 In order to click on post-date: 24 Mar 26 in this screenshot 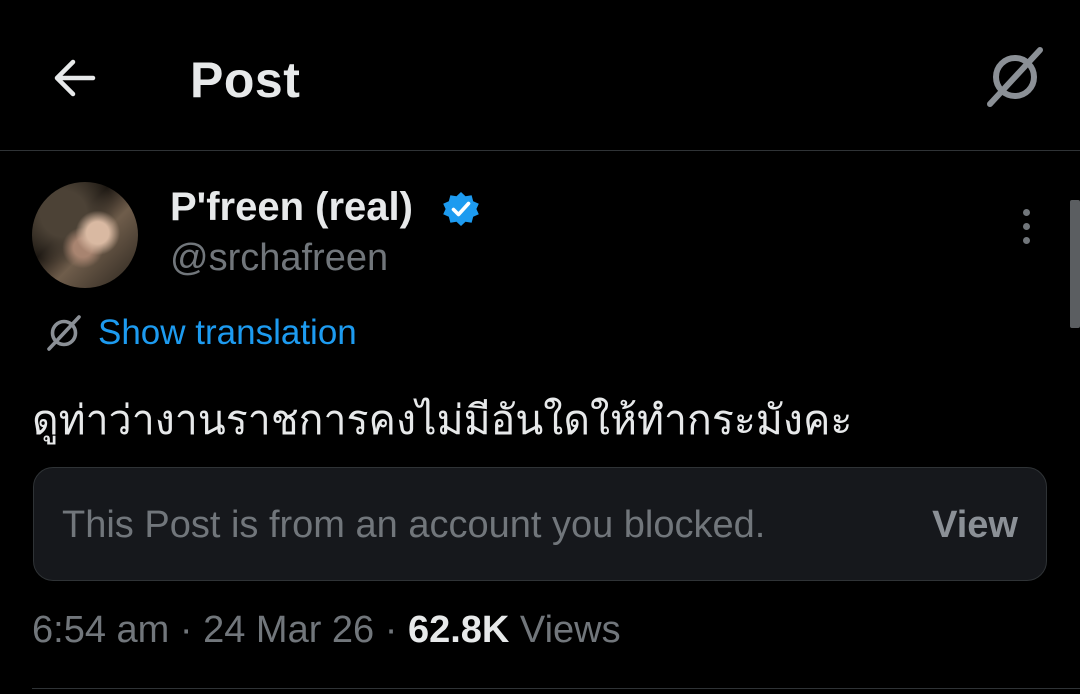, I will do `click(289, 630)`.